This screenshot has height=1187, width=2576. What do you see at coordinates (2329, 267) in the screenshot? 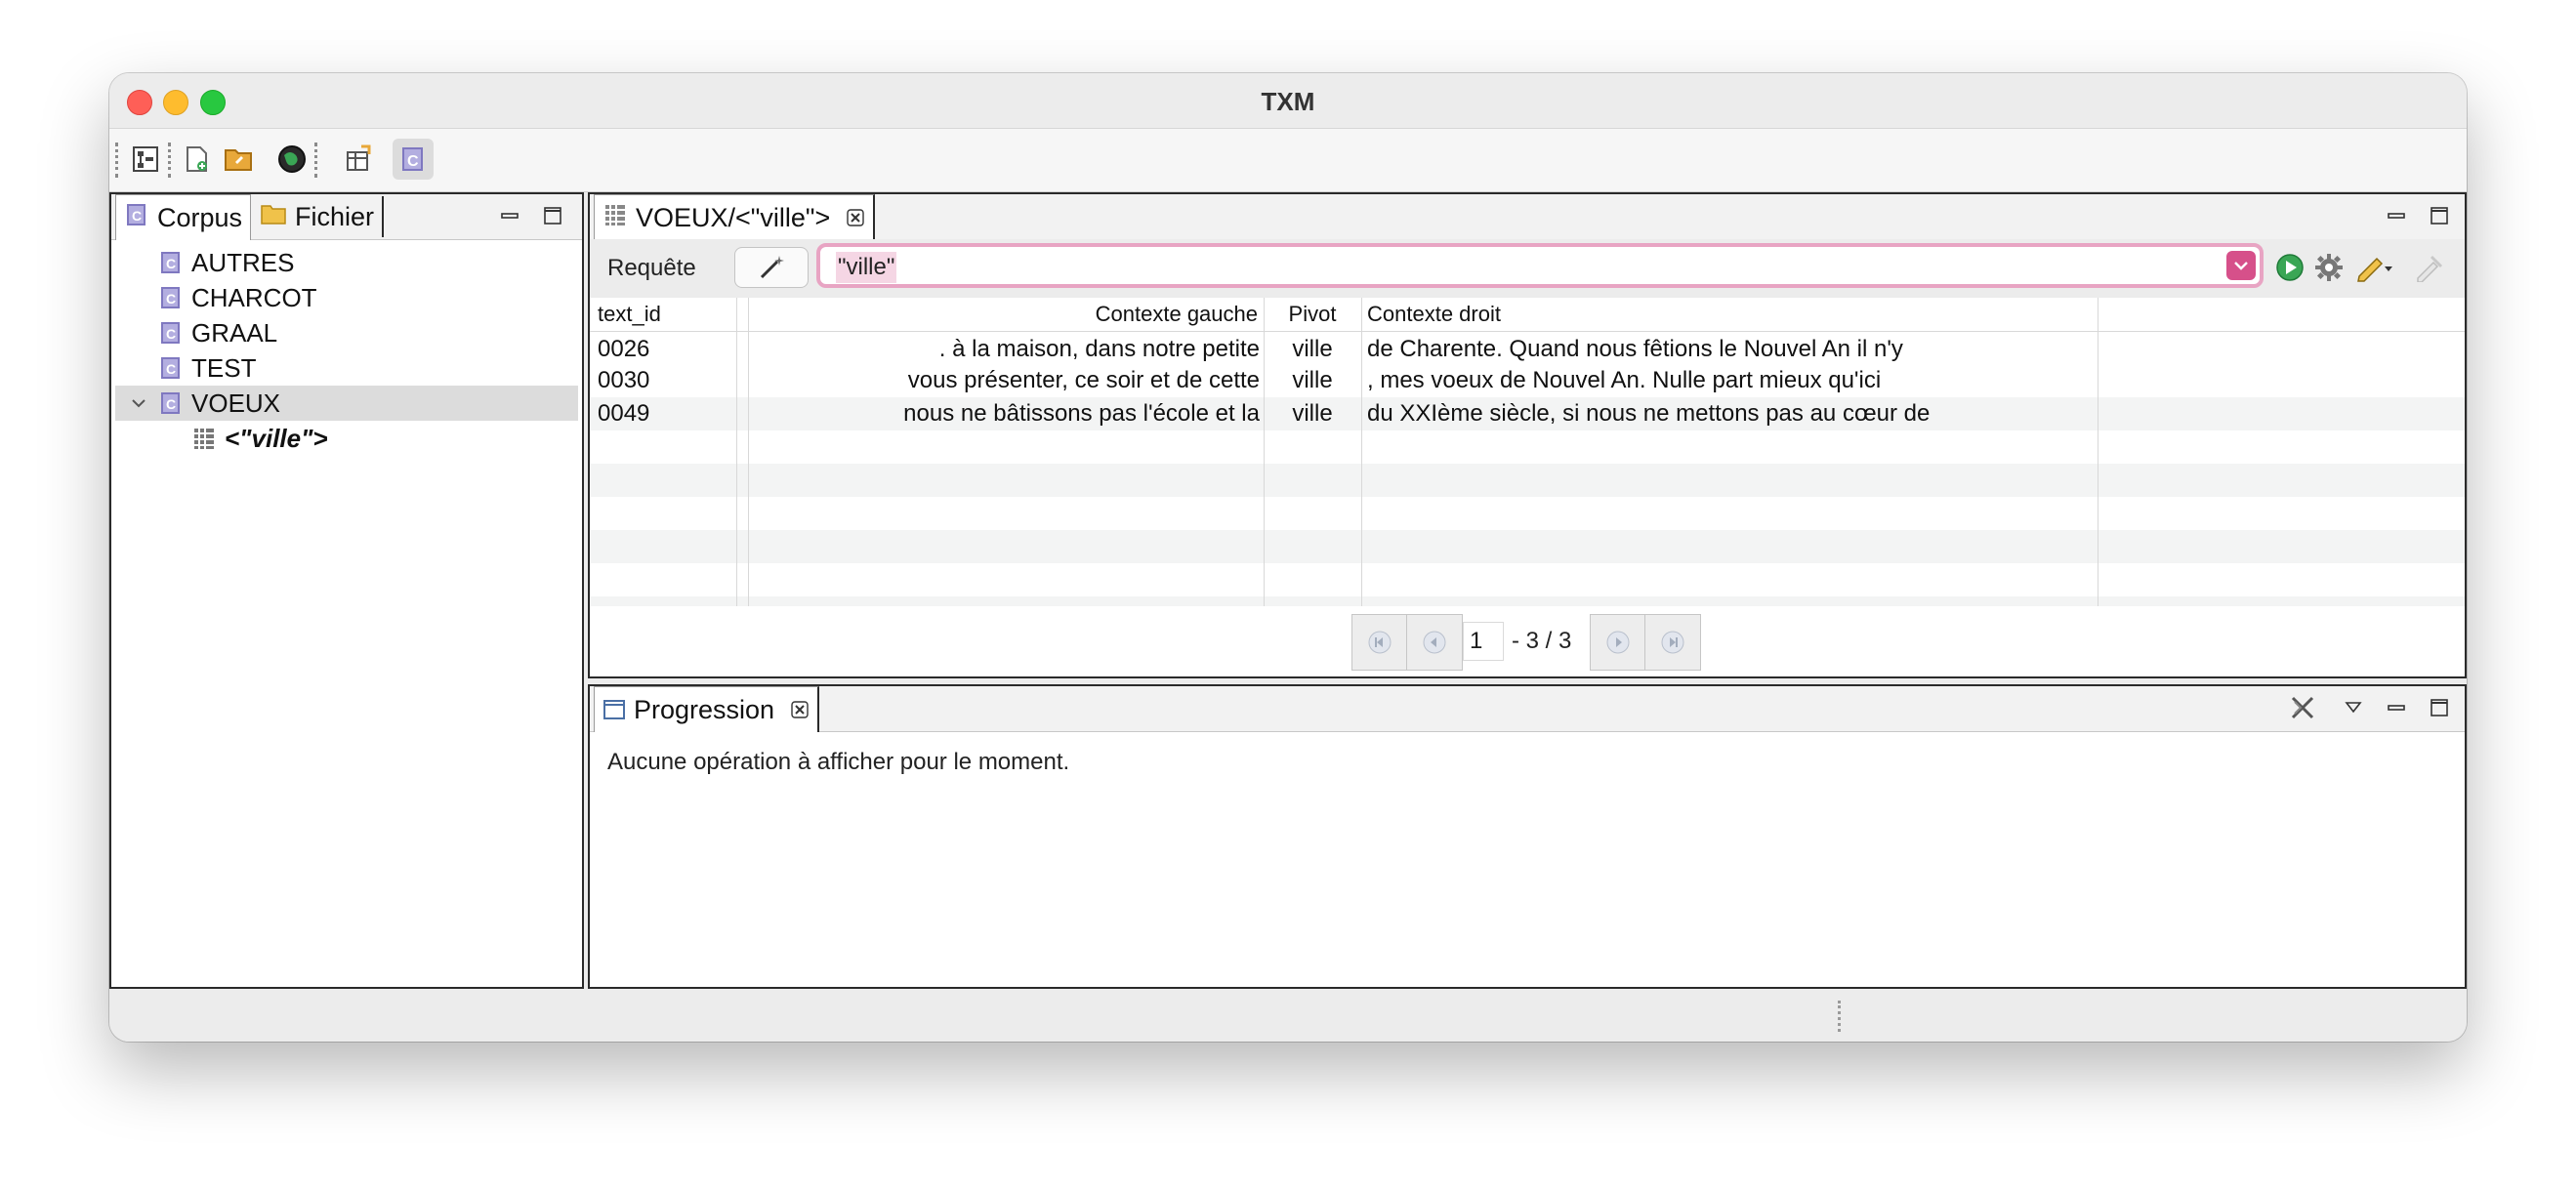
I see `settings-gear-icon` at bounding box center [2329, 267].